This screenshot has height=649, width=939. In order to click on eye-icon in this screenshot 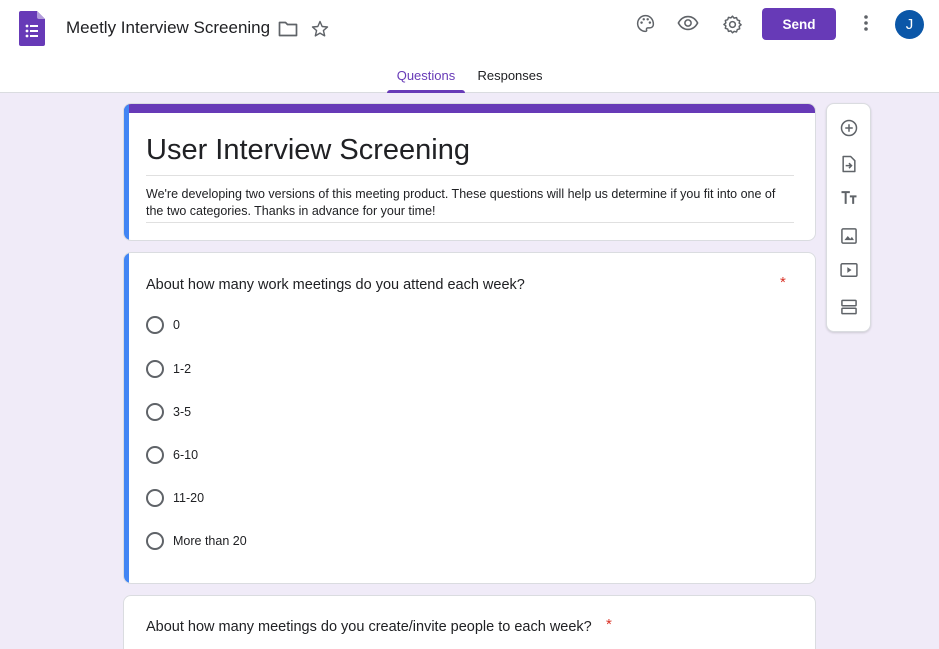, I will do `click(688, 23)`.